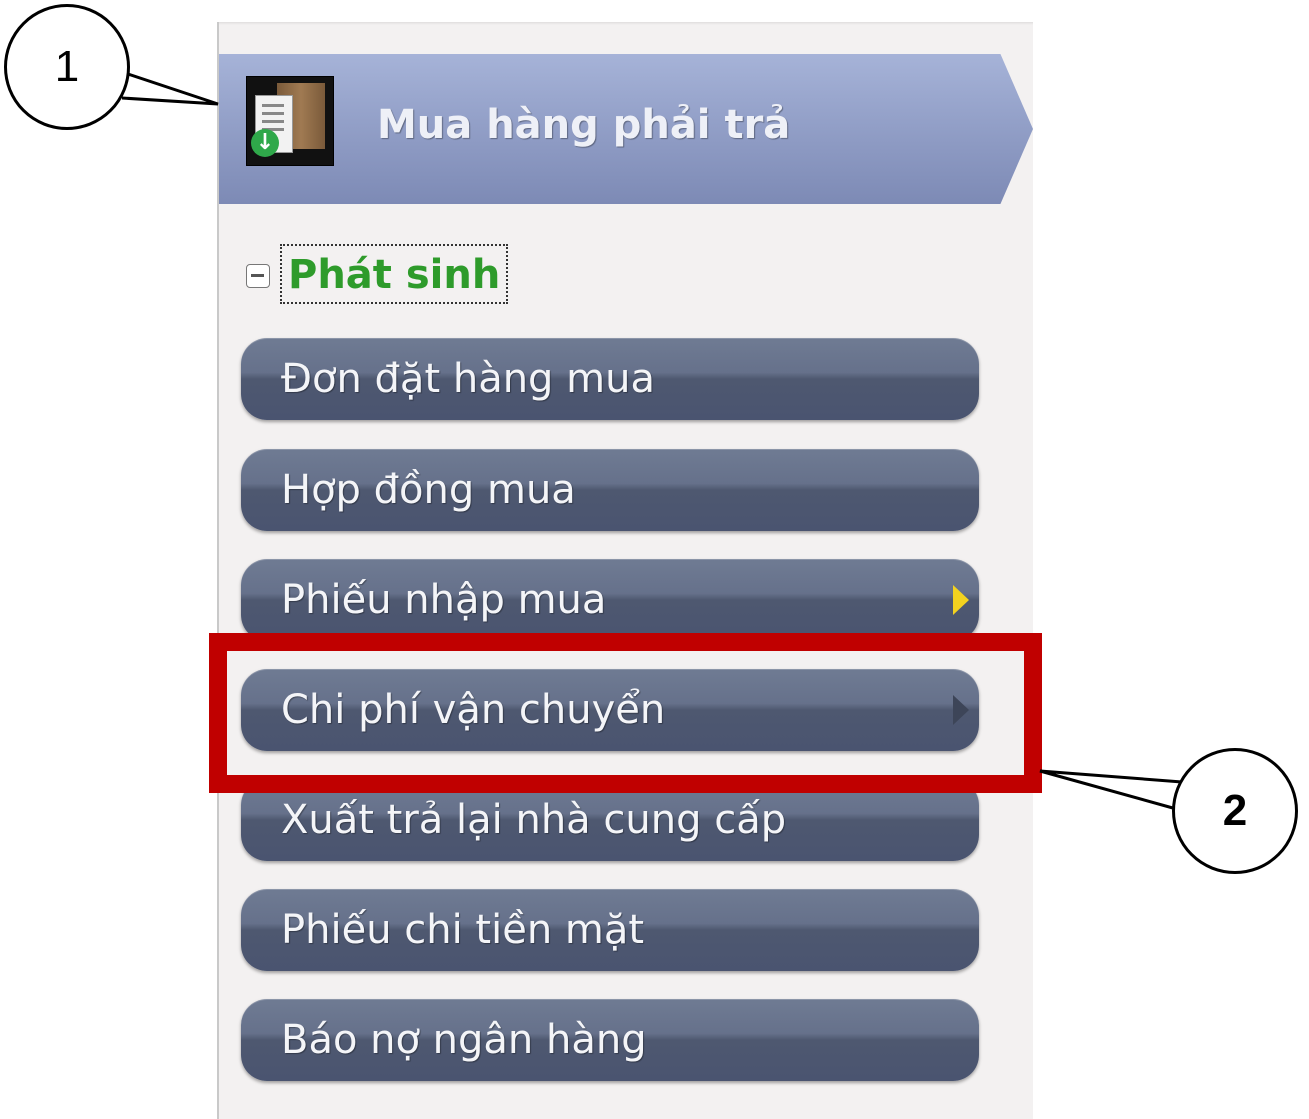  What do you see at coordinates (961, 600) in the screenshot?
I see `submenu-arrow-icon` at bounding box center [961, 600].